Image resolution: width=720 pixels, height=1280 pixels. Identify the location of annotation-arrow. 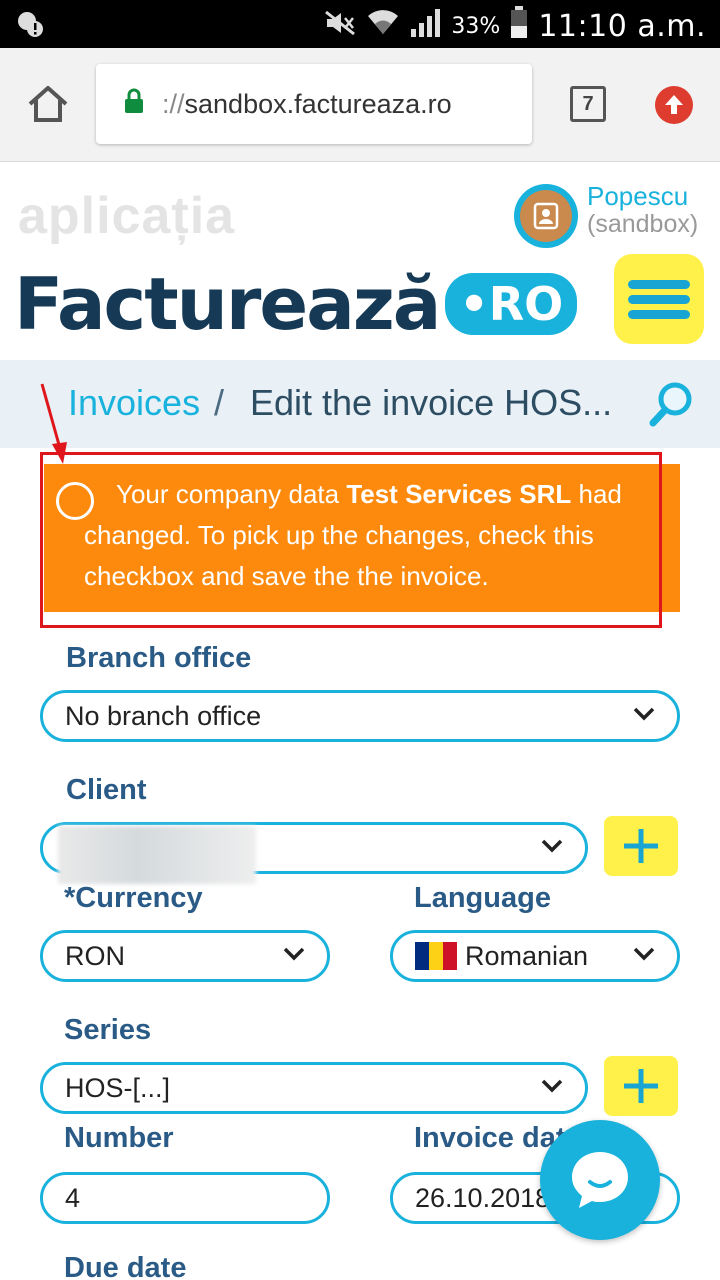
(53, 423).